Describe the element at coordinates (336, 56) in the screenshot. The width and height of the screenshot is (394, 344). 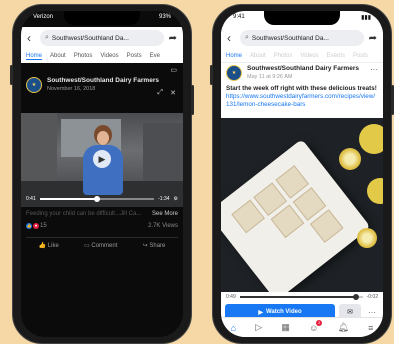
I see `tab-events: Events` at that location.